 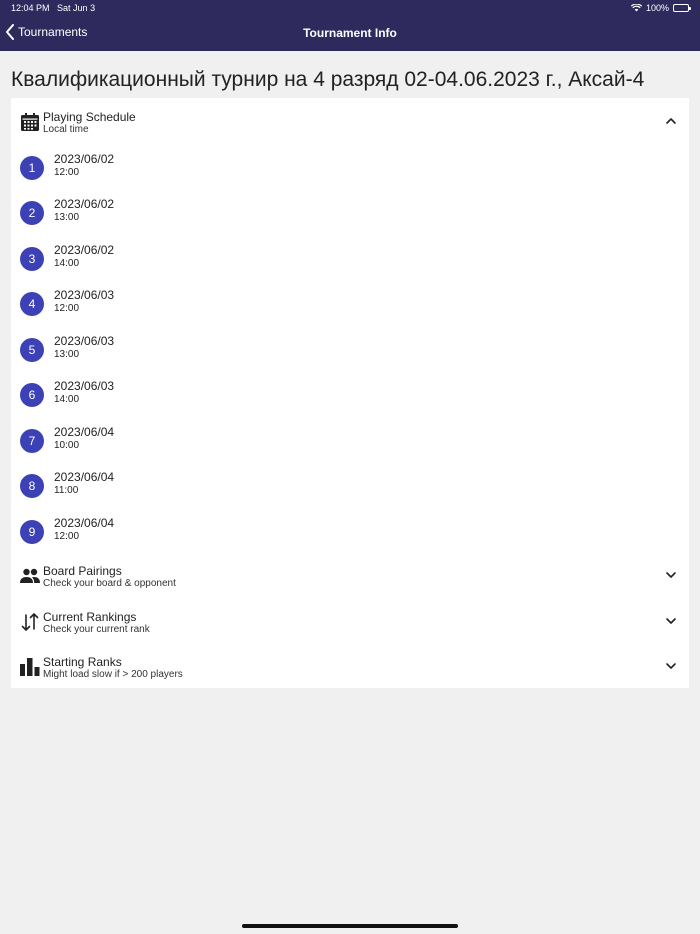 I want to click on section-current-rankings: Current Rankings Check your current rank, so click(x=350, y=620).